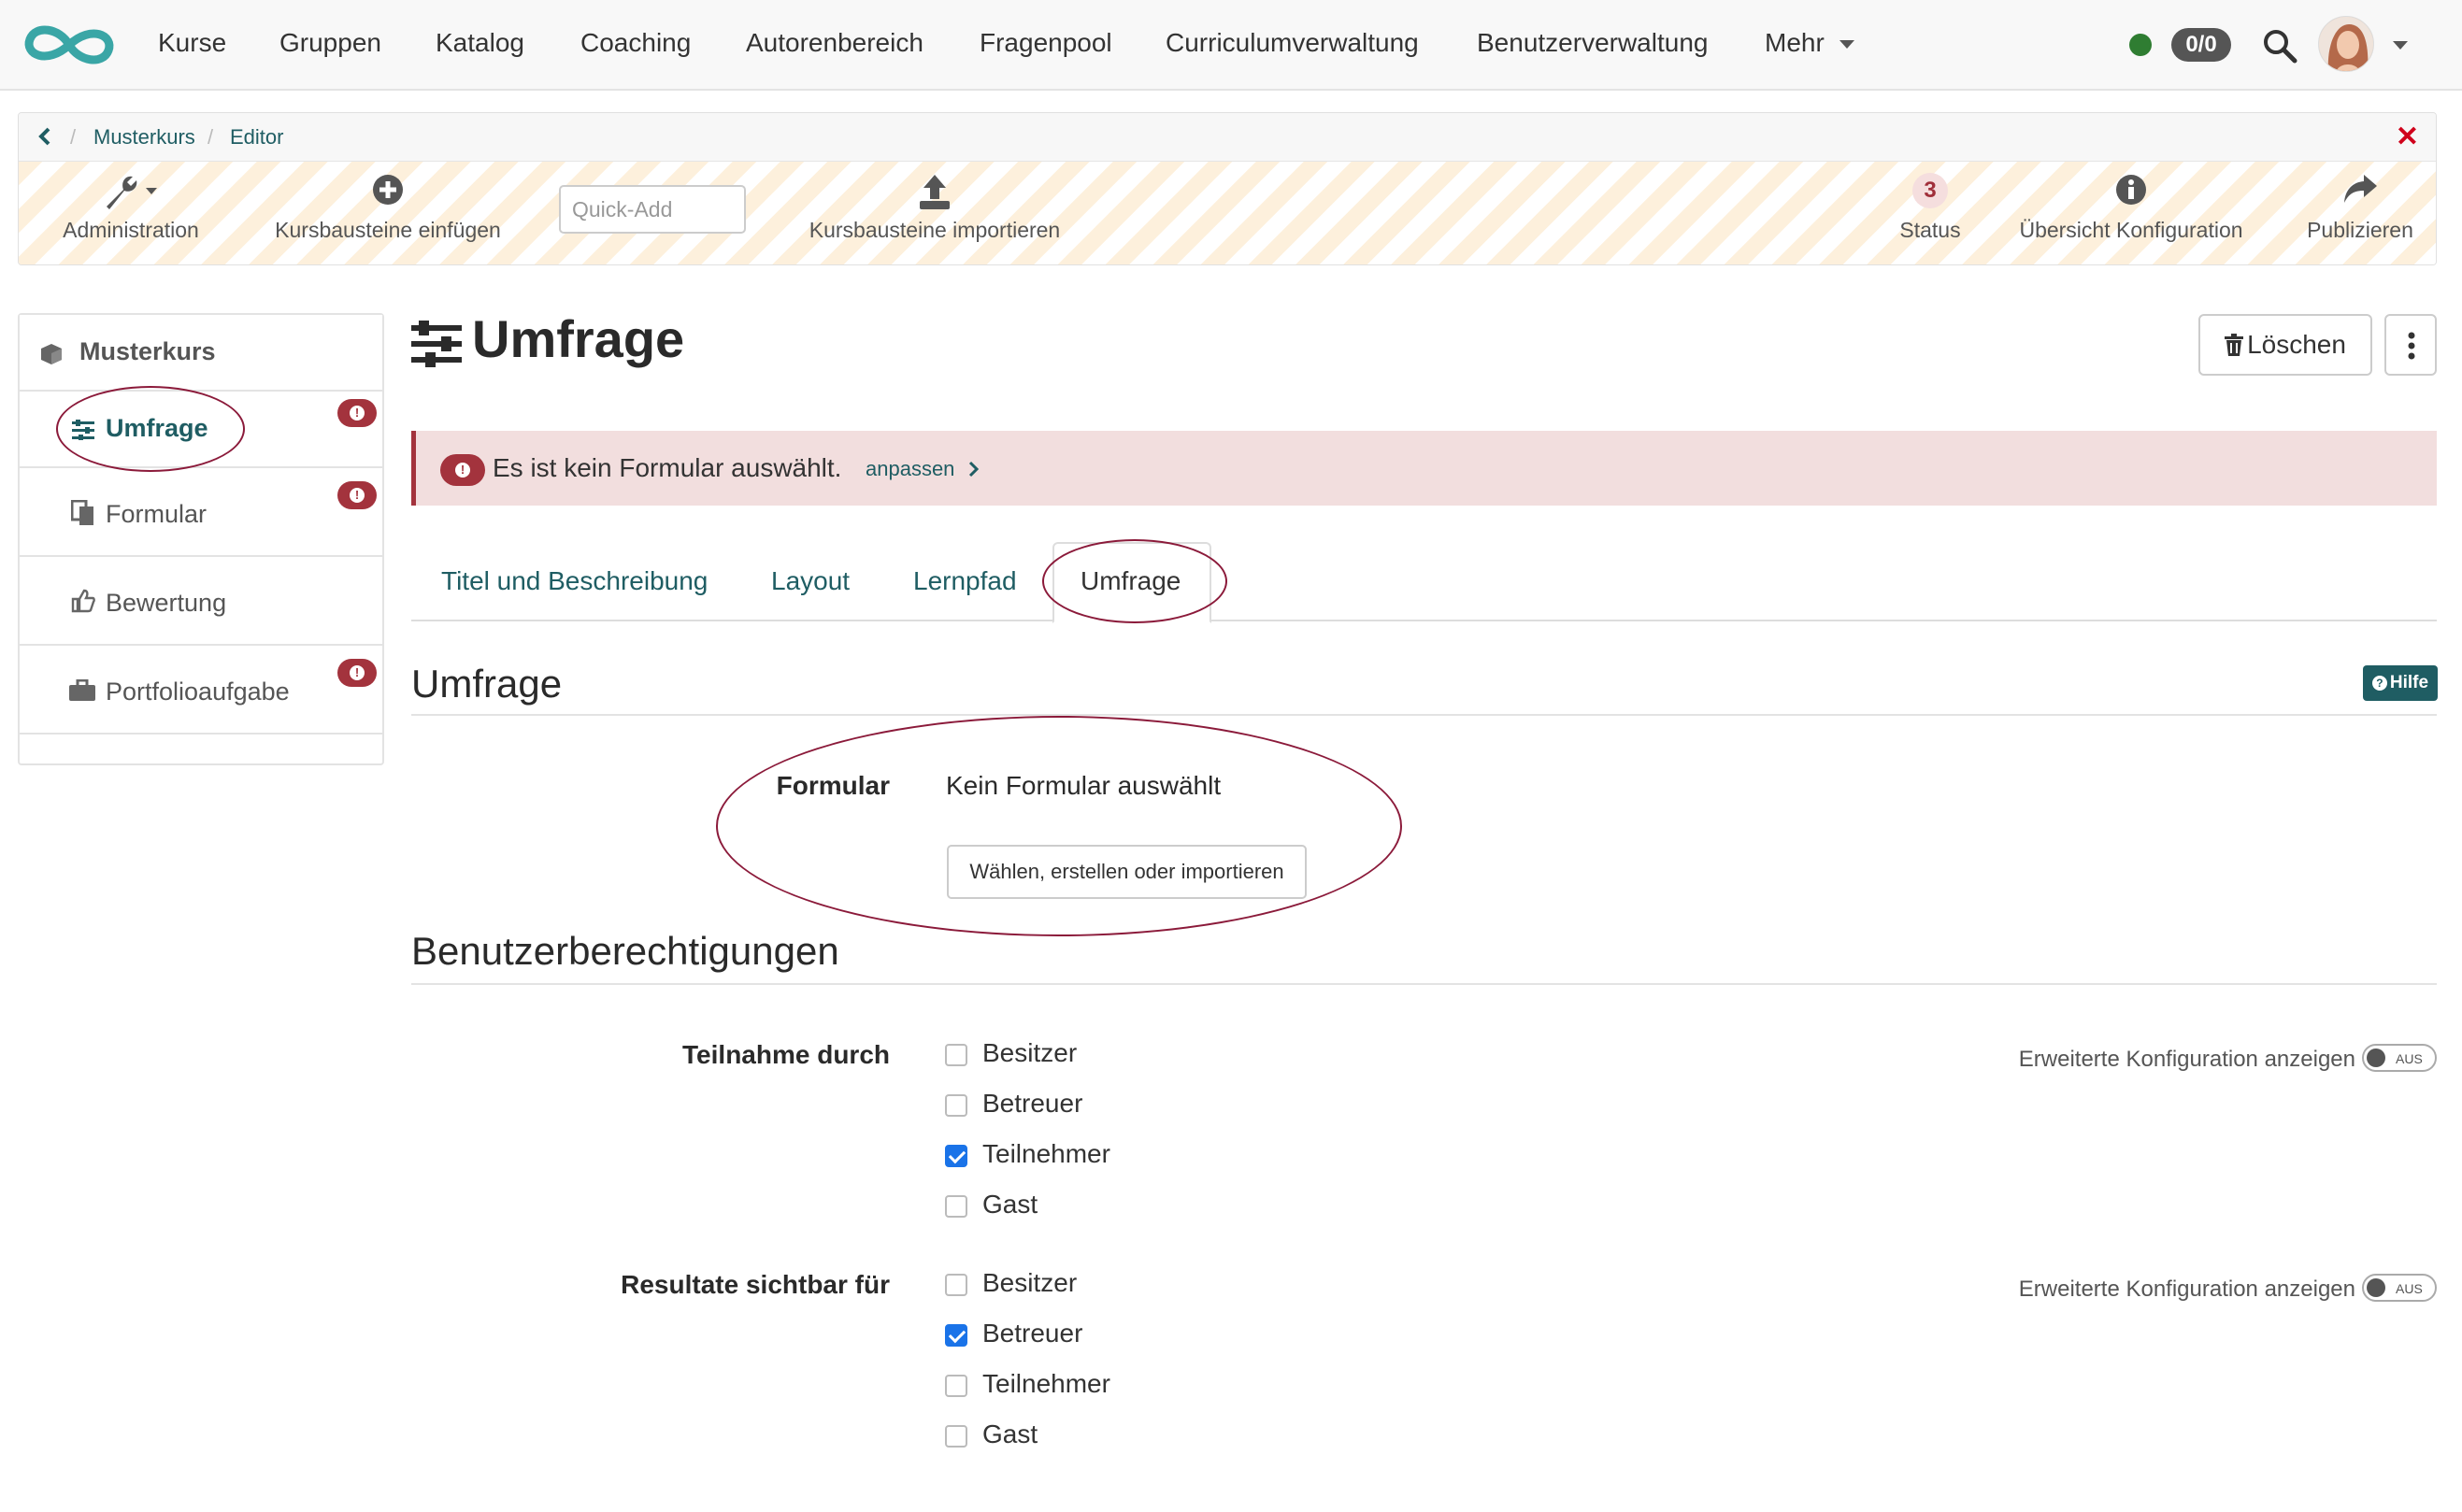 This screenshot has width=2462, height=1512. Describe the element at coordinates (574, 581) in the screenshot. I see `tab-titel-und-beschreibung: Titel und Beschreibung` at that location.